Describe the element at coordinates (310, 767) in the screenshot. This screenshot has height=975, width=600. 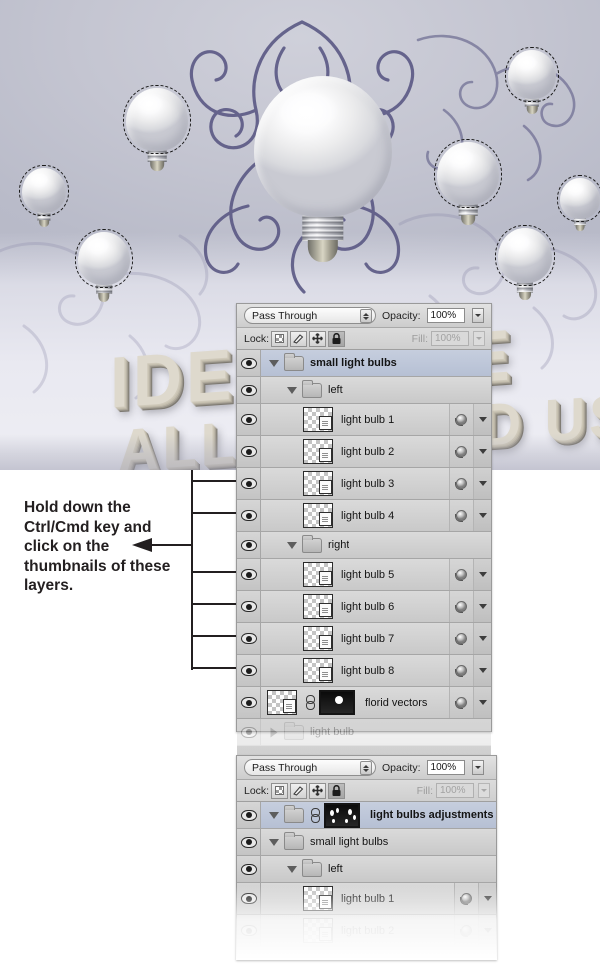
I see `blend-mode-select-bottom: Pass Through` at that location.